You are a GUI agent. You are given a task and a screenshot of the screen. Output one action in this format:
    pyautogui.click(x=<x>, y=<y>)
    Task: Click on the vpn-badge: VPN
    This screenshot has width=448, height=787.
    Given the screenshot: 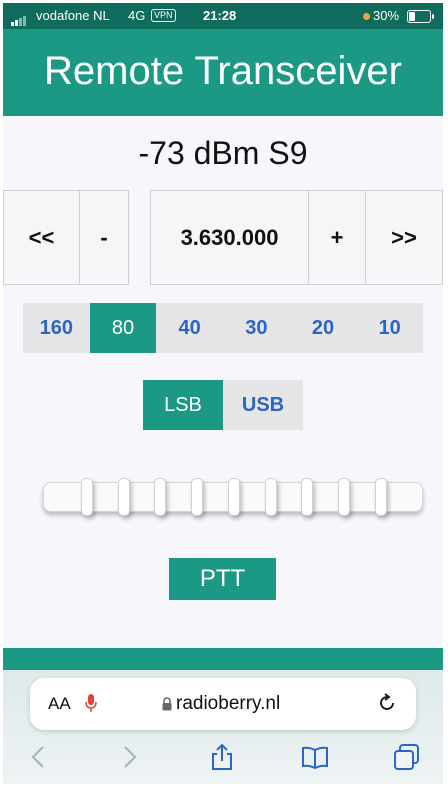 What is the action you would take?
    pyautogui.click(x=163, y=15)
    